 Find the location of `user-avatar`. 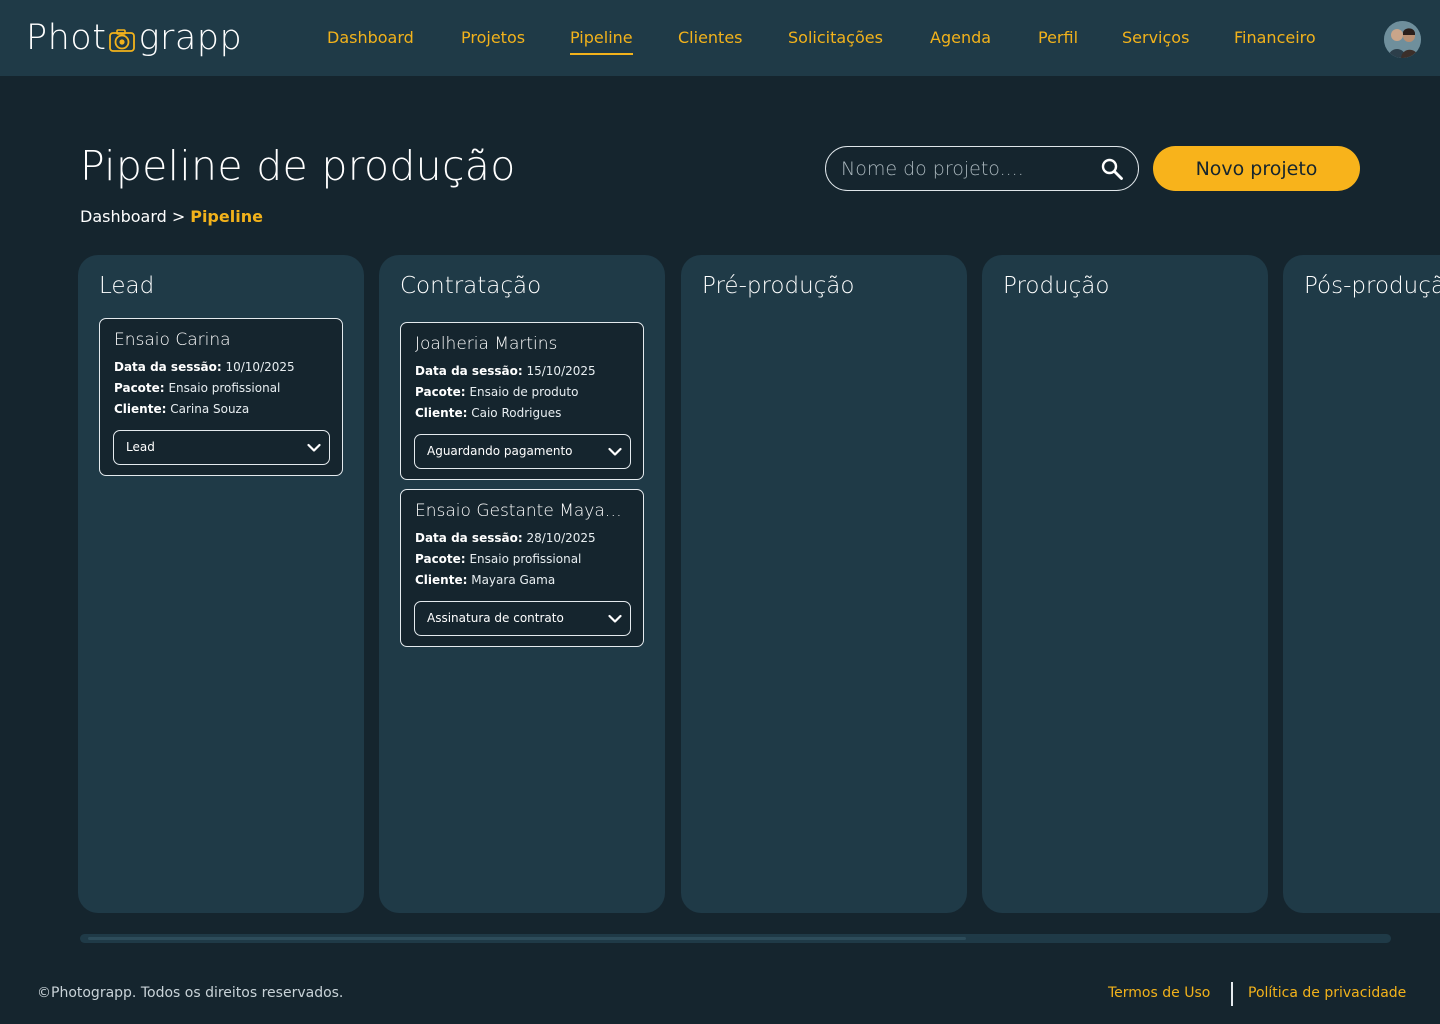

user-avatar is located at coordinates (1402, 39).